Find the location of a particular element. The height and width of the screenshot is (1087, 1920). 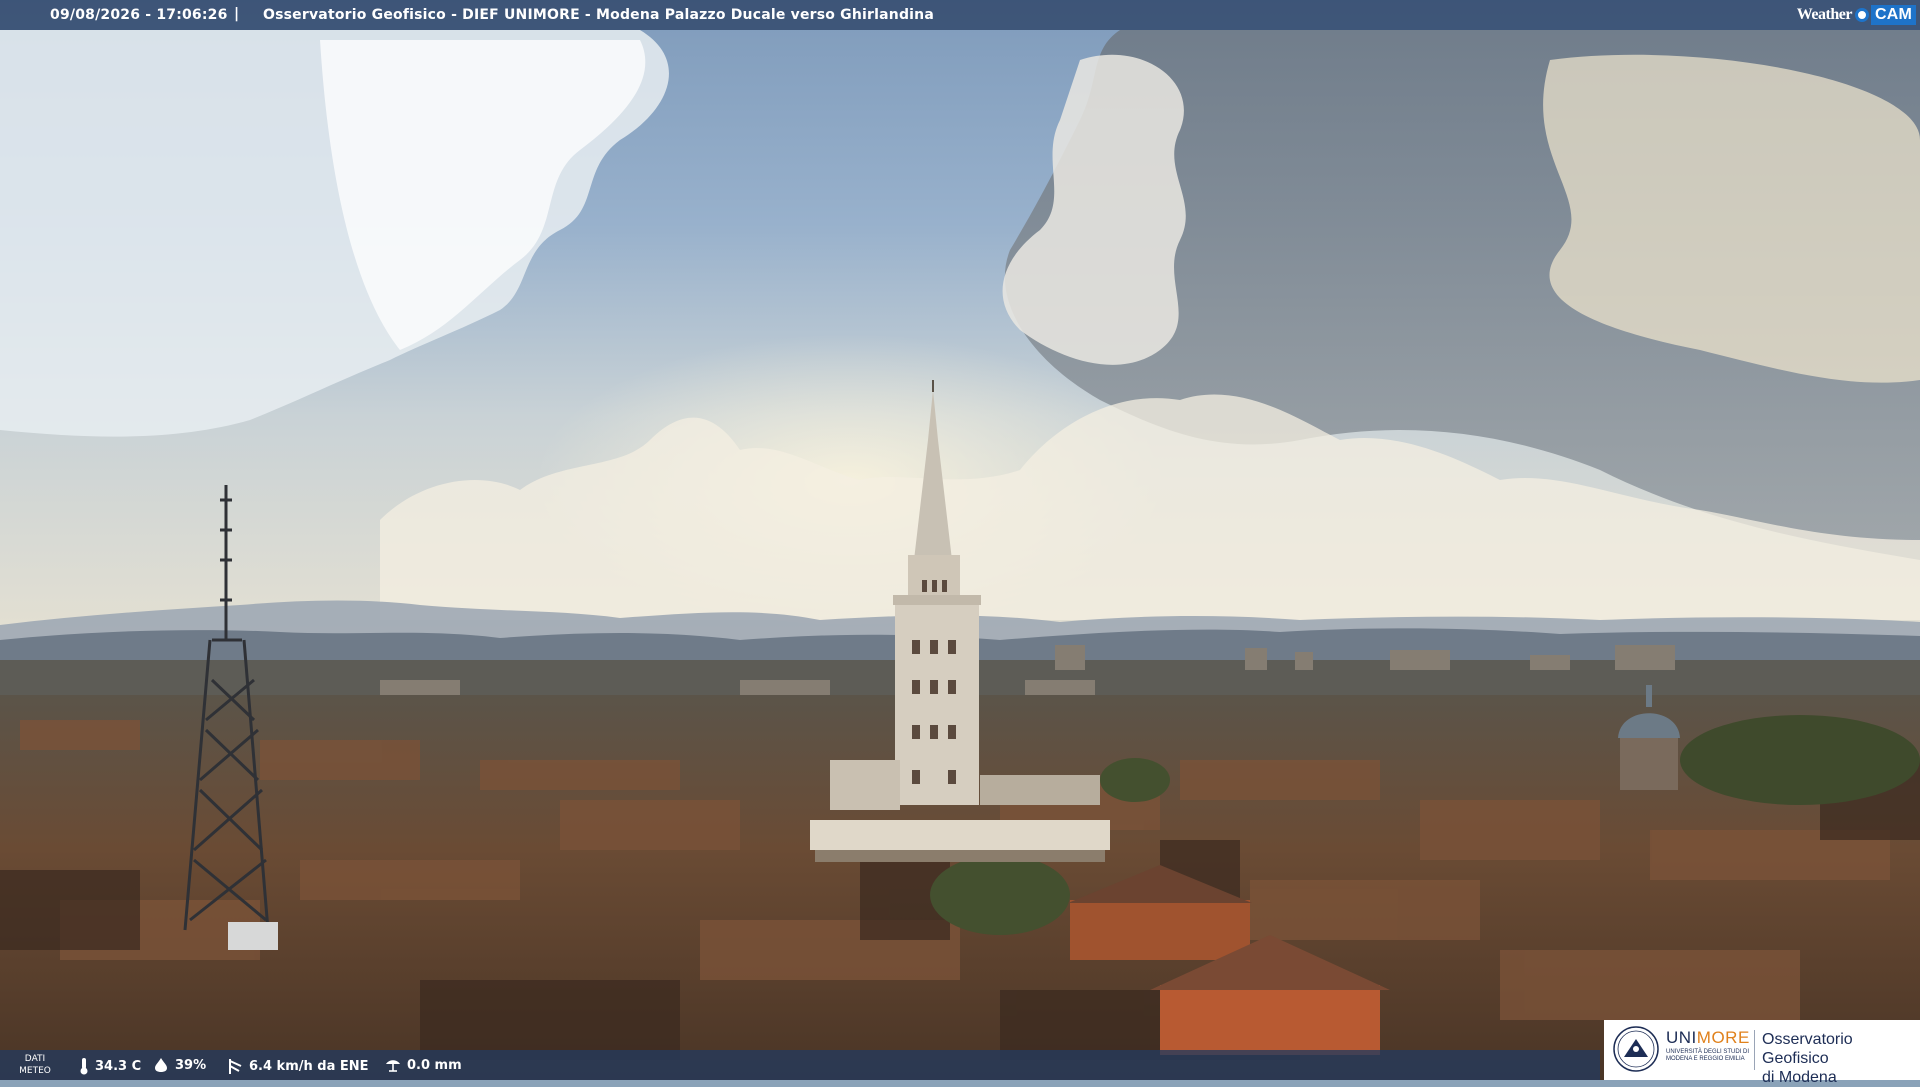

tree-cluster-right is located at coordinates (1800, 760).